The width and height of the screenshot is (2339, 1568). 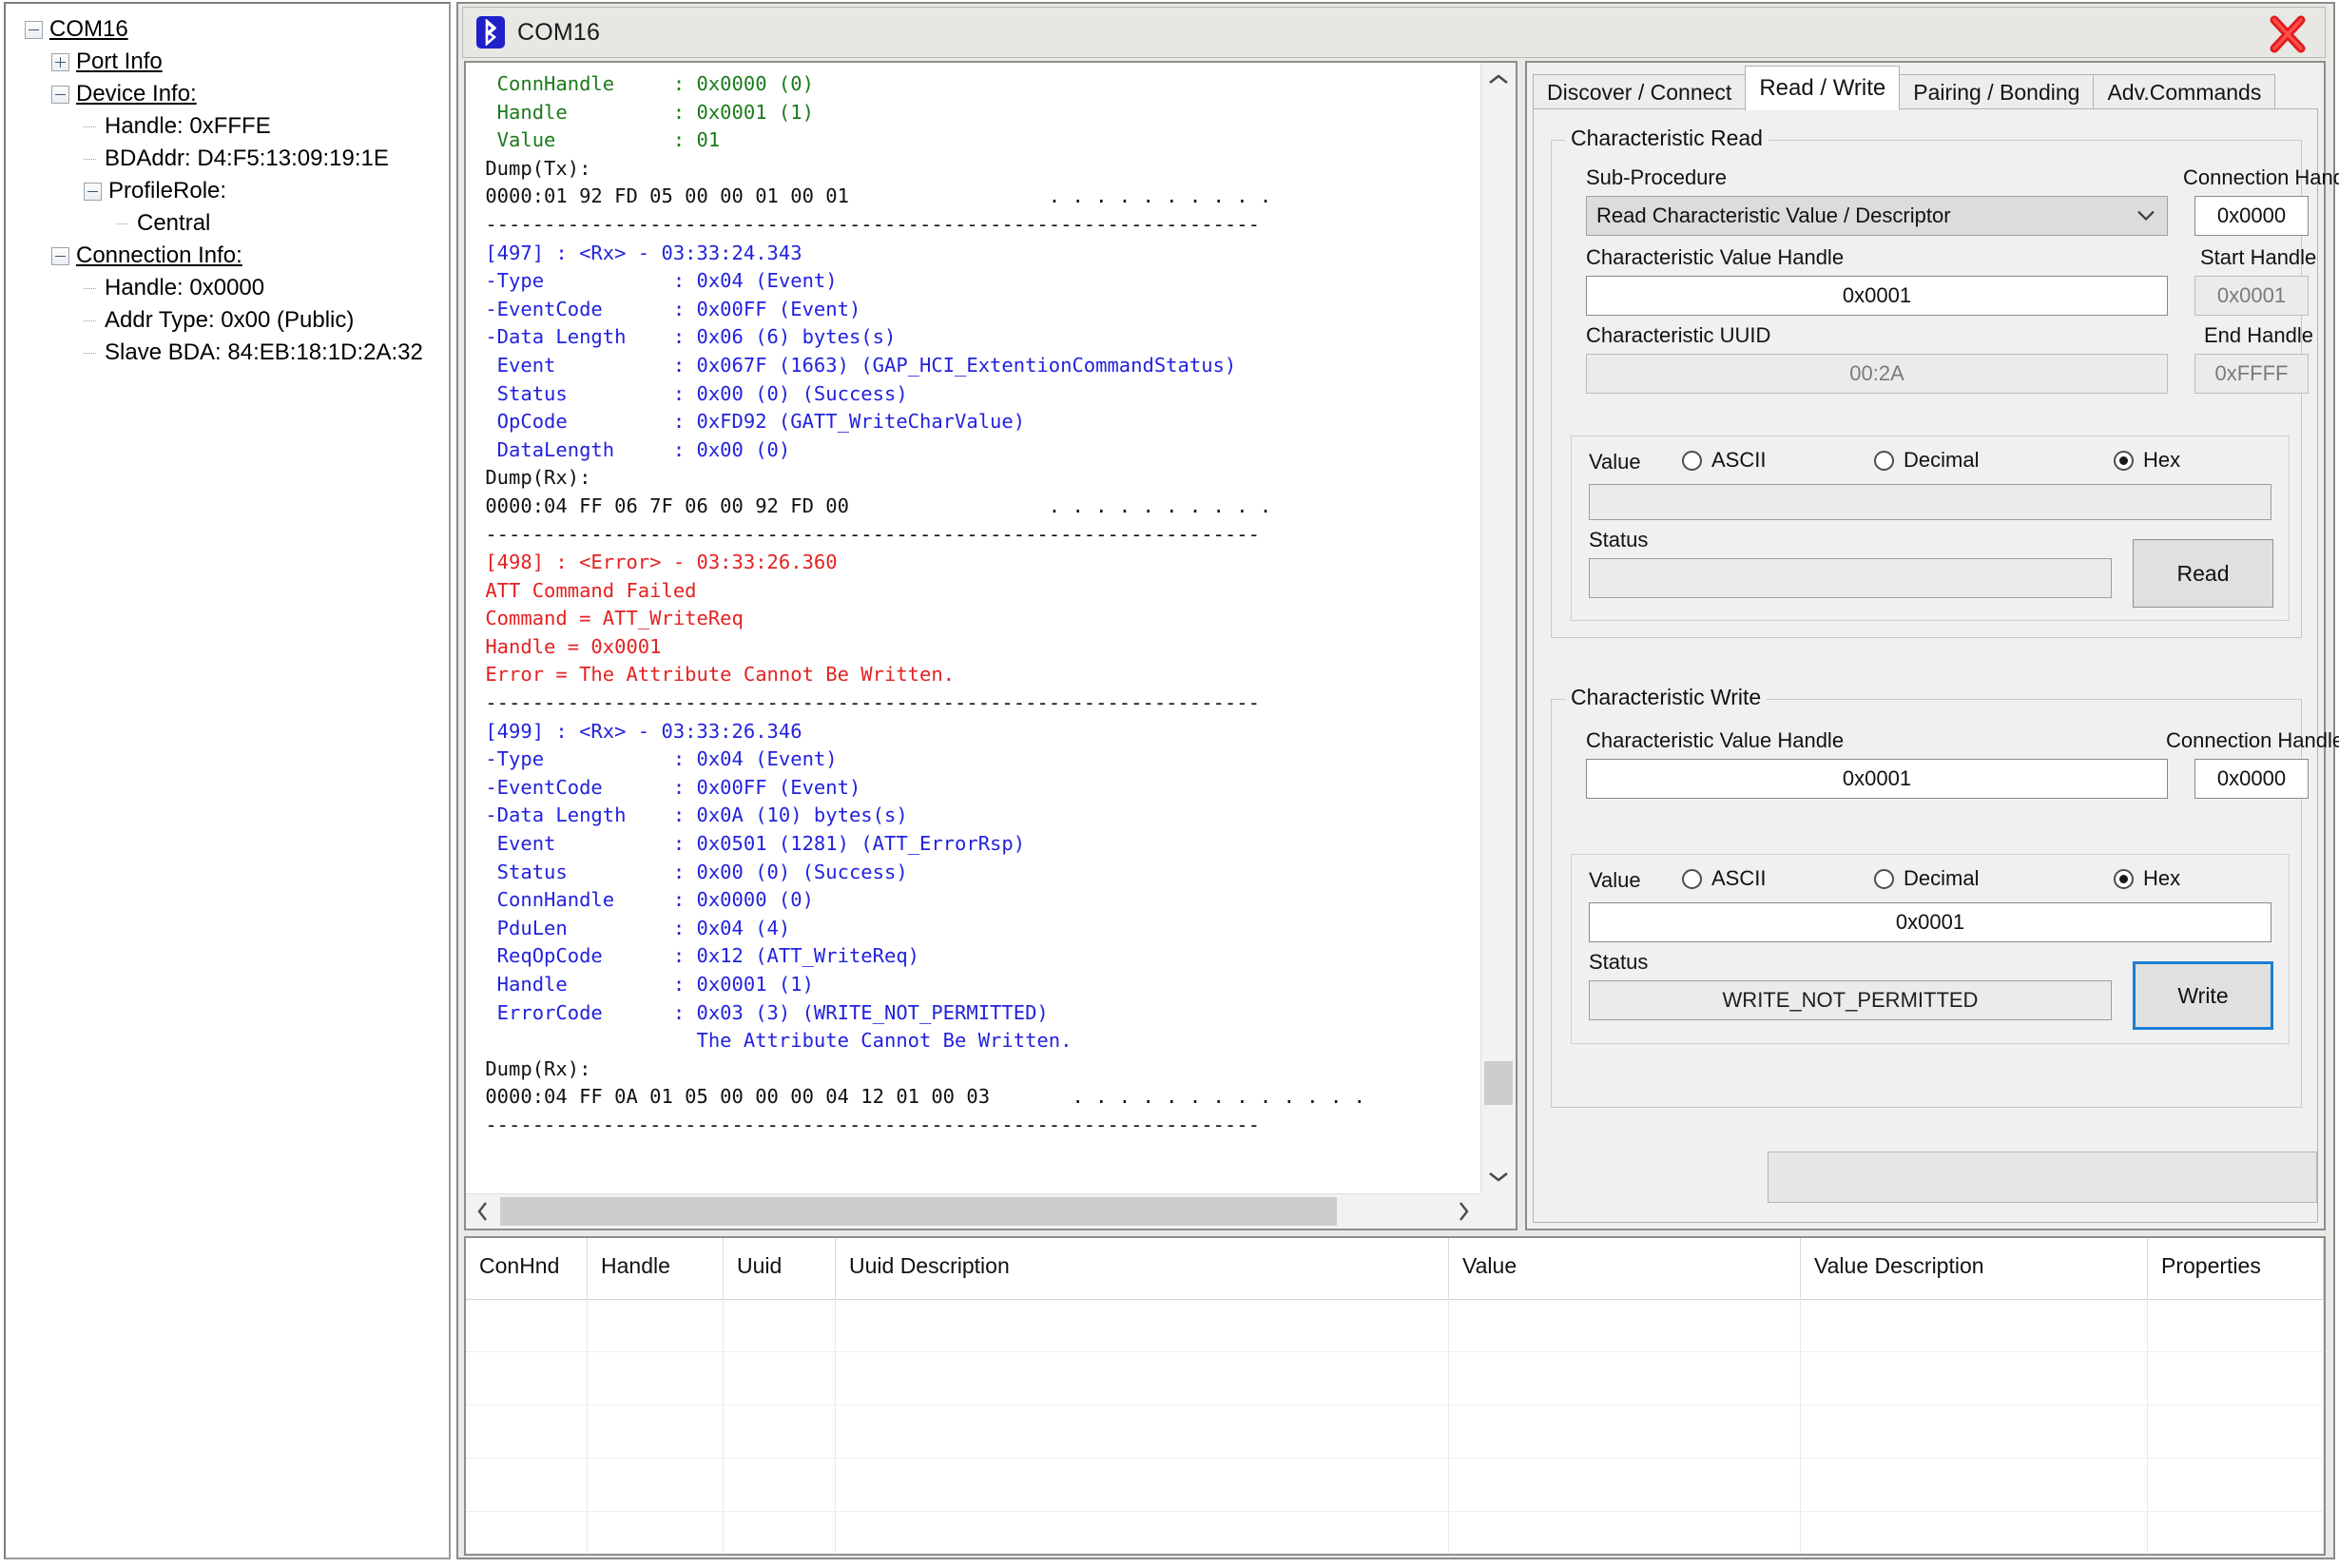 What do you see at coordinates (1926, 460) in the screenshot?
I see `read-format-decimal-radio: Decimal` at bounding box center [1926, 460].